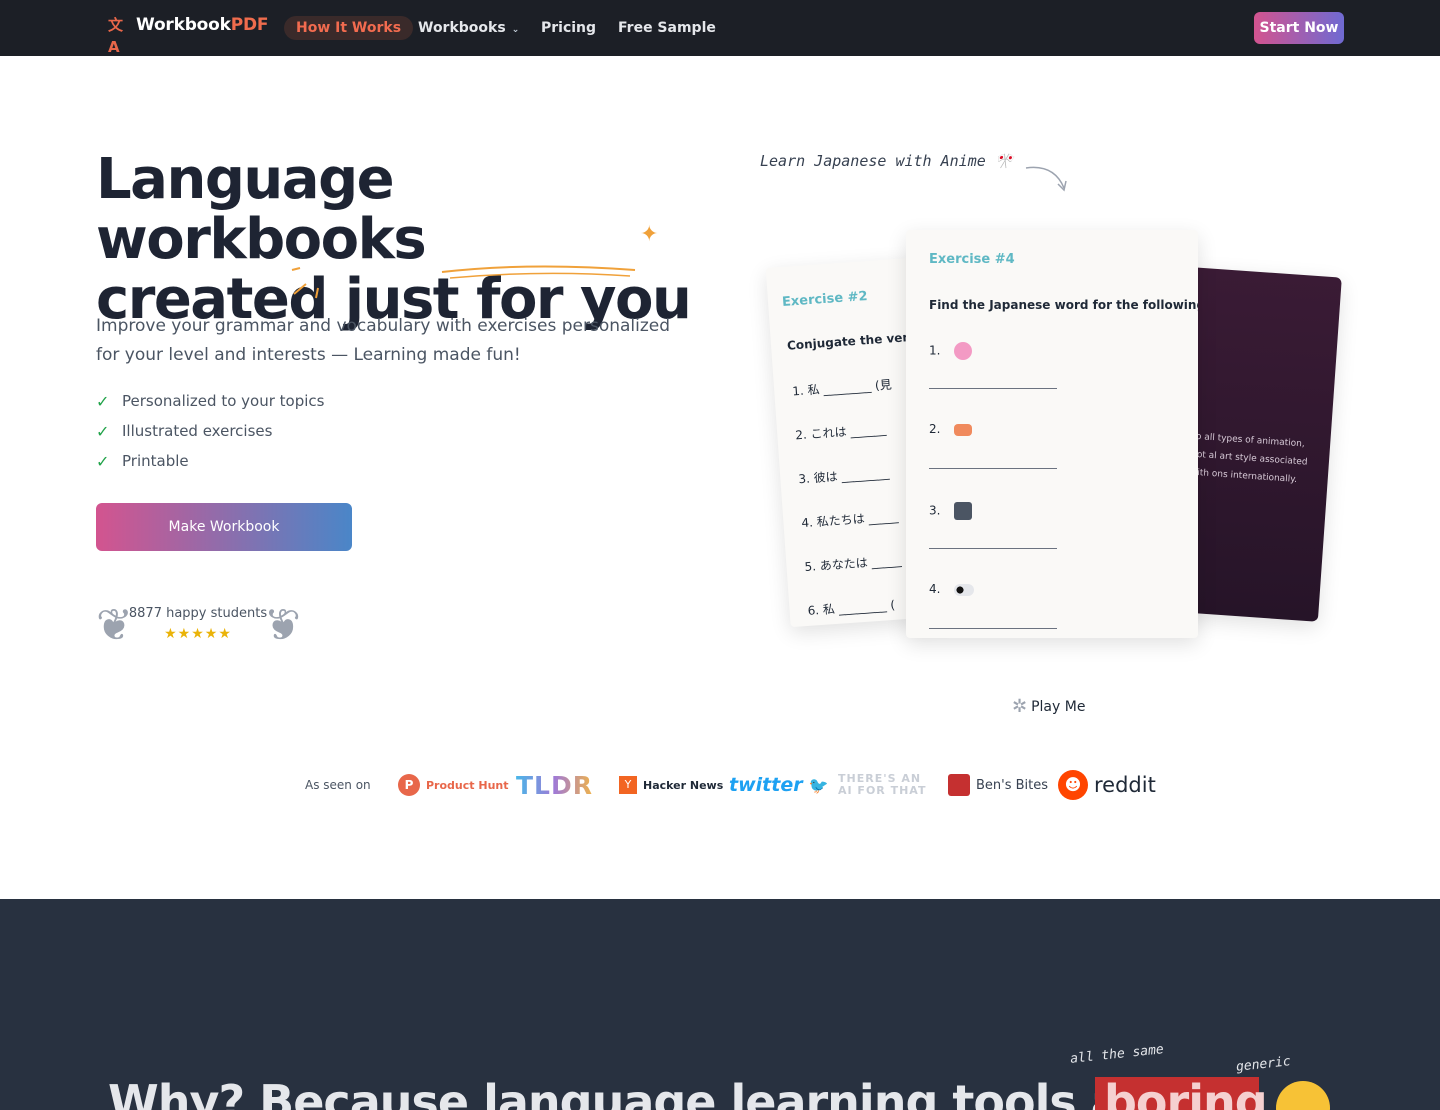 The width and height of the screenshot is (1440, 1110). What do you see at coordinates (935, 429) in the screenshot?
I see `item-number: 2.` at bounding box center [935, 429].